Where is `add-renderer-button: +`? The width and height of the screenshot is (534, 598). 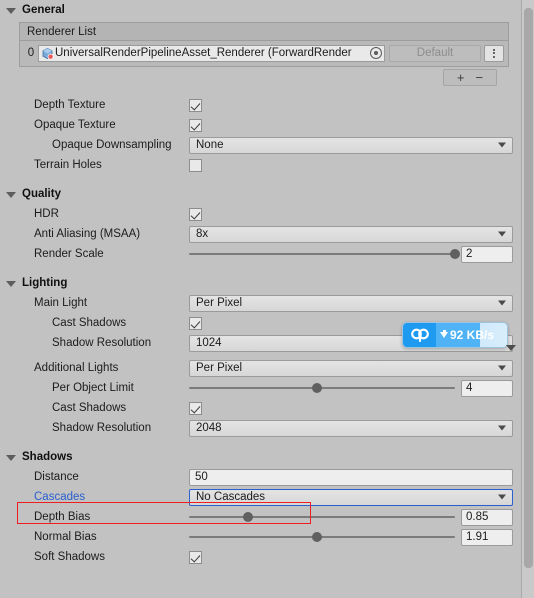
add-renderer-button: + is located at coordinates (461, 77).